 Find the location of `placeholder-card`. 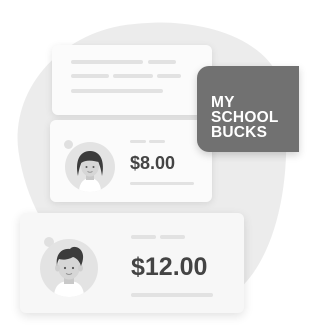

placeholder-card is located at coordinates (132, 80).